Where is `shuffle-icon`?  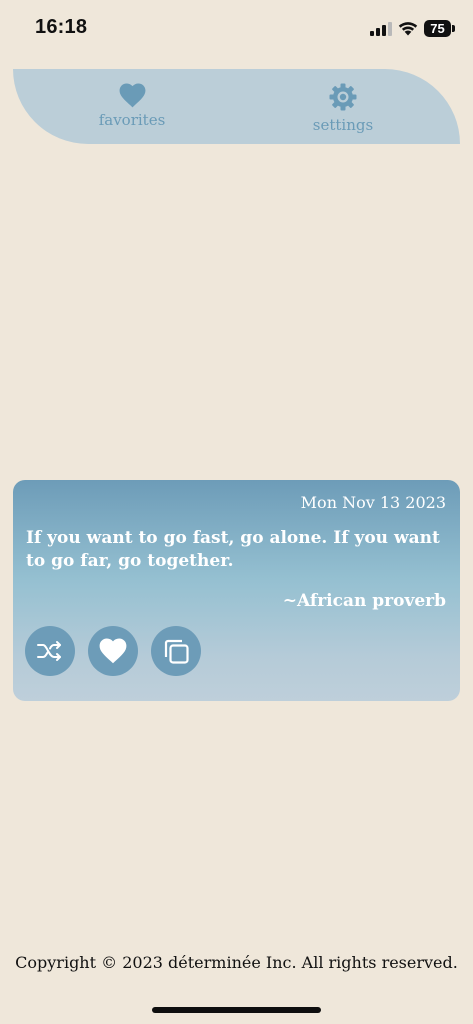
shuffle-icon is located at coordinates (49, 651).